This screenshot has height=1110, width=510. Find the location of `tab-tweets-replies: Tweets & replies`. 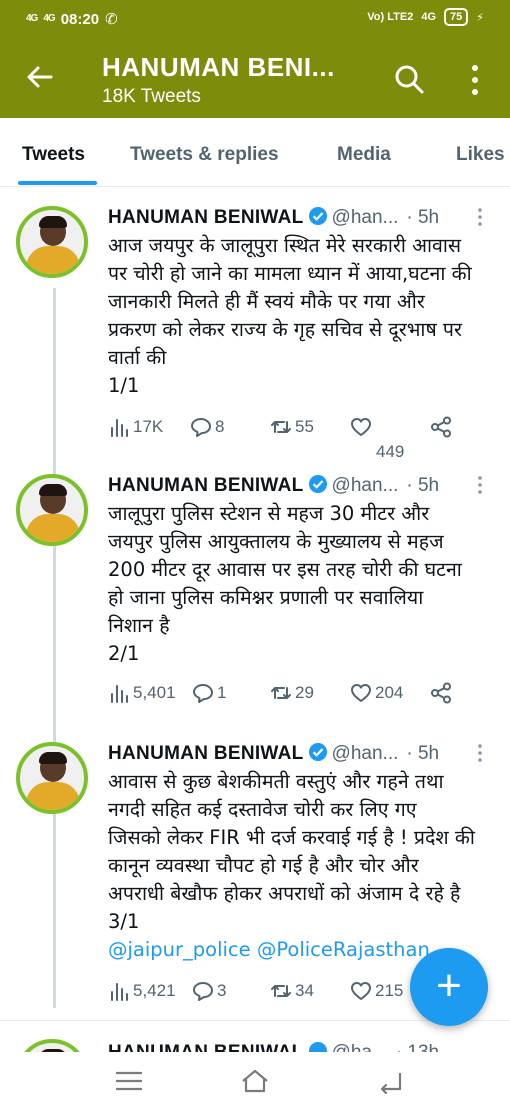

tab-tweets-replies: Tweets & replies is located at coordinates (204, 155).